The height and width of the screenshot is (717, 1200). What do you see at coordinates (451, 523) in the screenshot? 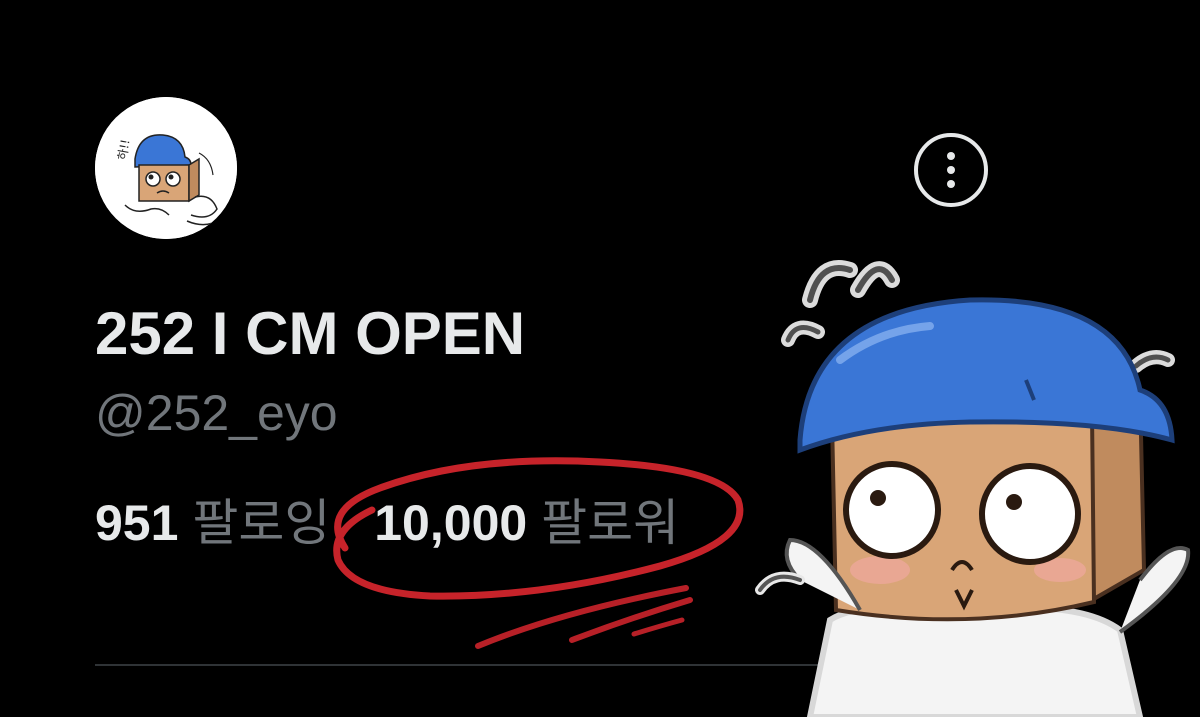
I see `followers-count: 10,000` at bounding box center [451, 523].